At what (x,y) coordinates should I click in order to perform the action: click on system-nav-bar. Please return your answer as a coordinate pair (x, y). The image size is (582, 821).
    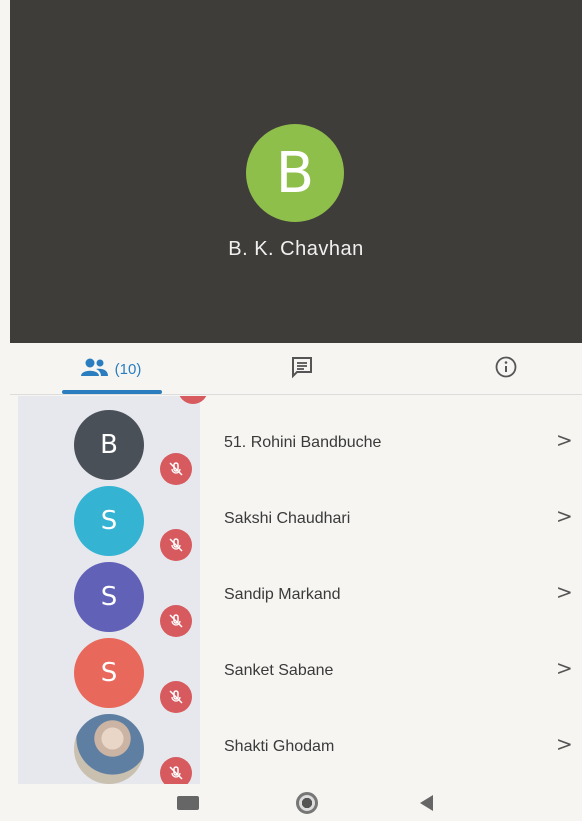
    Looking at the image, I should click on (291, 802).